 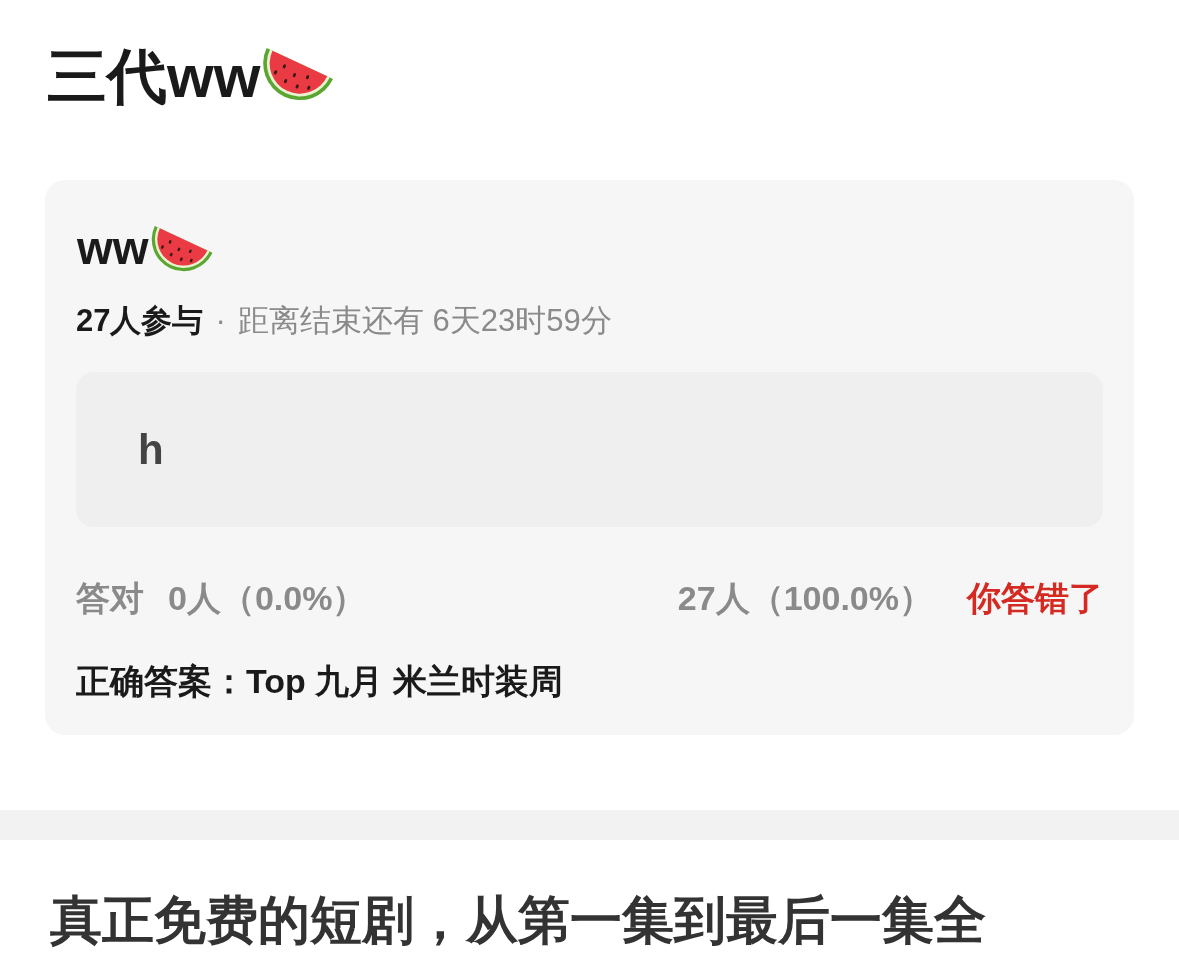 What do you see at coordinates (154, 77) in the screenshot?
I see `page-title: 三代ww` at bounding box center [154, 77].